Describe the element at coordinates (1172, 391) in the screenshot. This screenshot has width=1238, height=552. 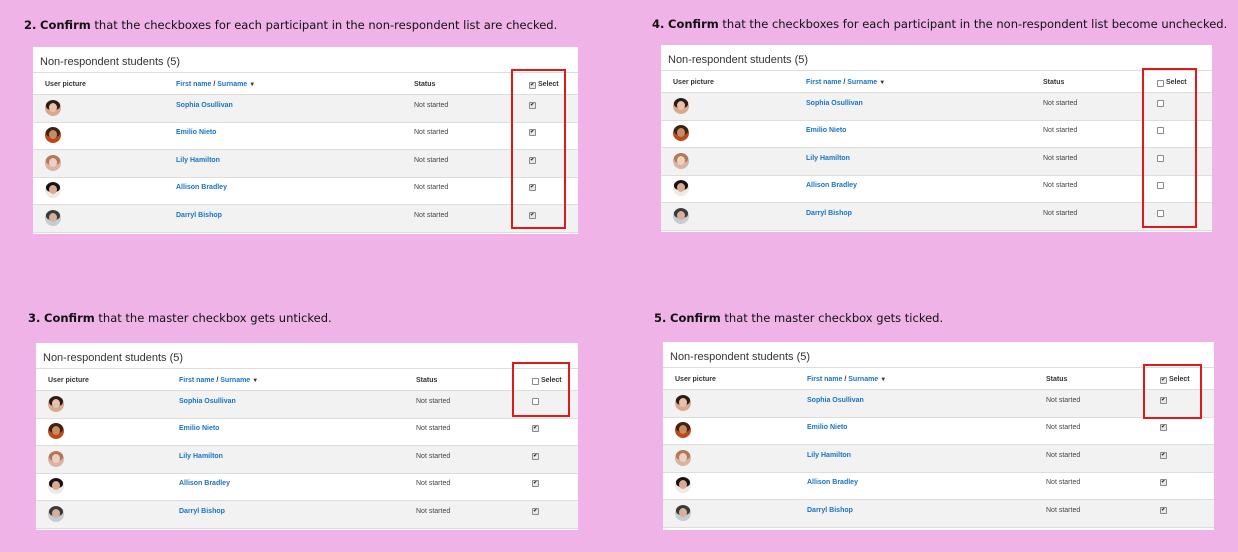
I see `highlight-box` at that location.